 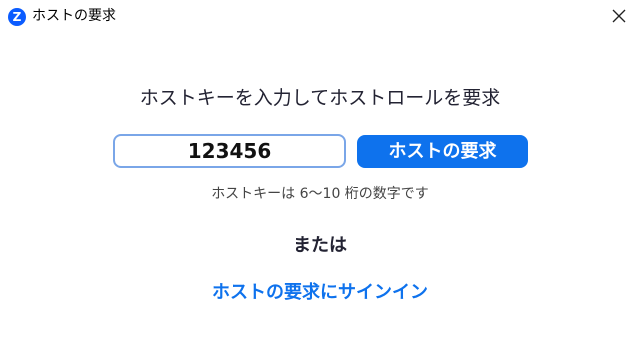 What do you see at coordinates (442, 151) in the screenshot?
I see `claim-host-button: ホストの要求` at bounding box center [442, 151].